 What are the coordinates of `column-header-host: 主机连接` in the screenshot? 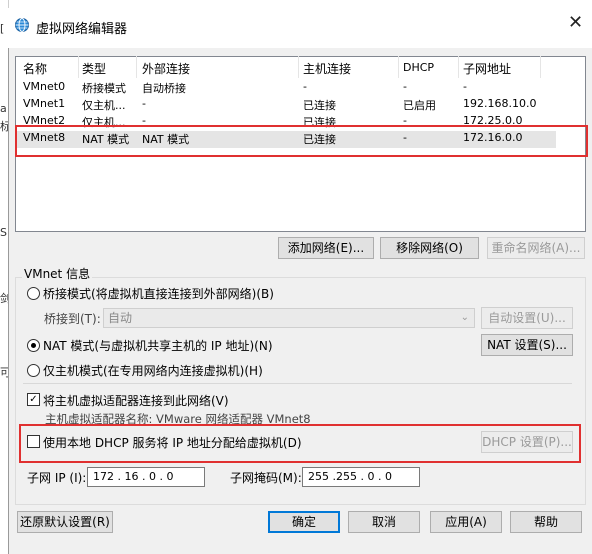 It's located at (327, 68).